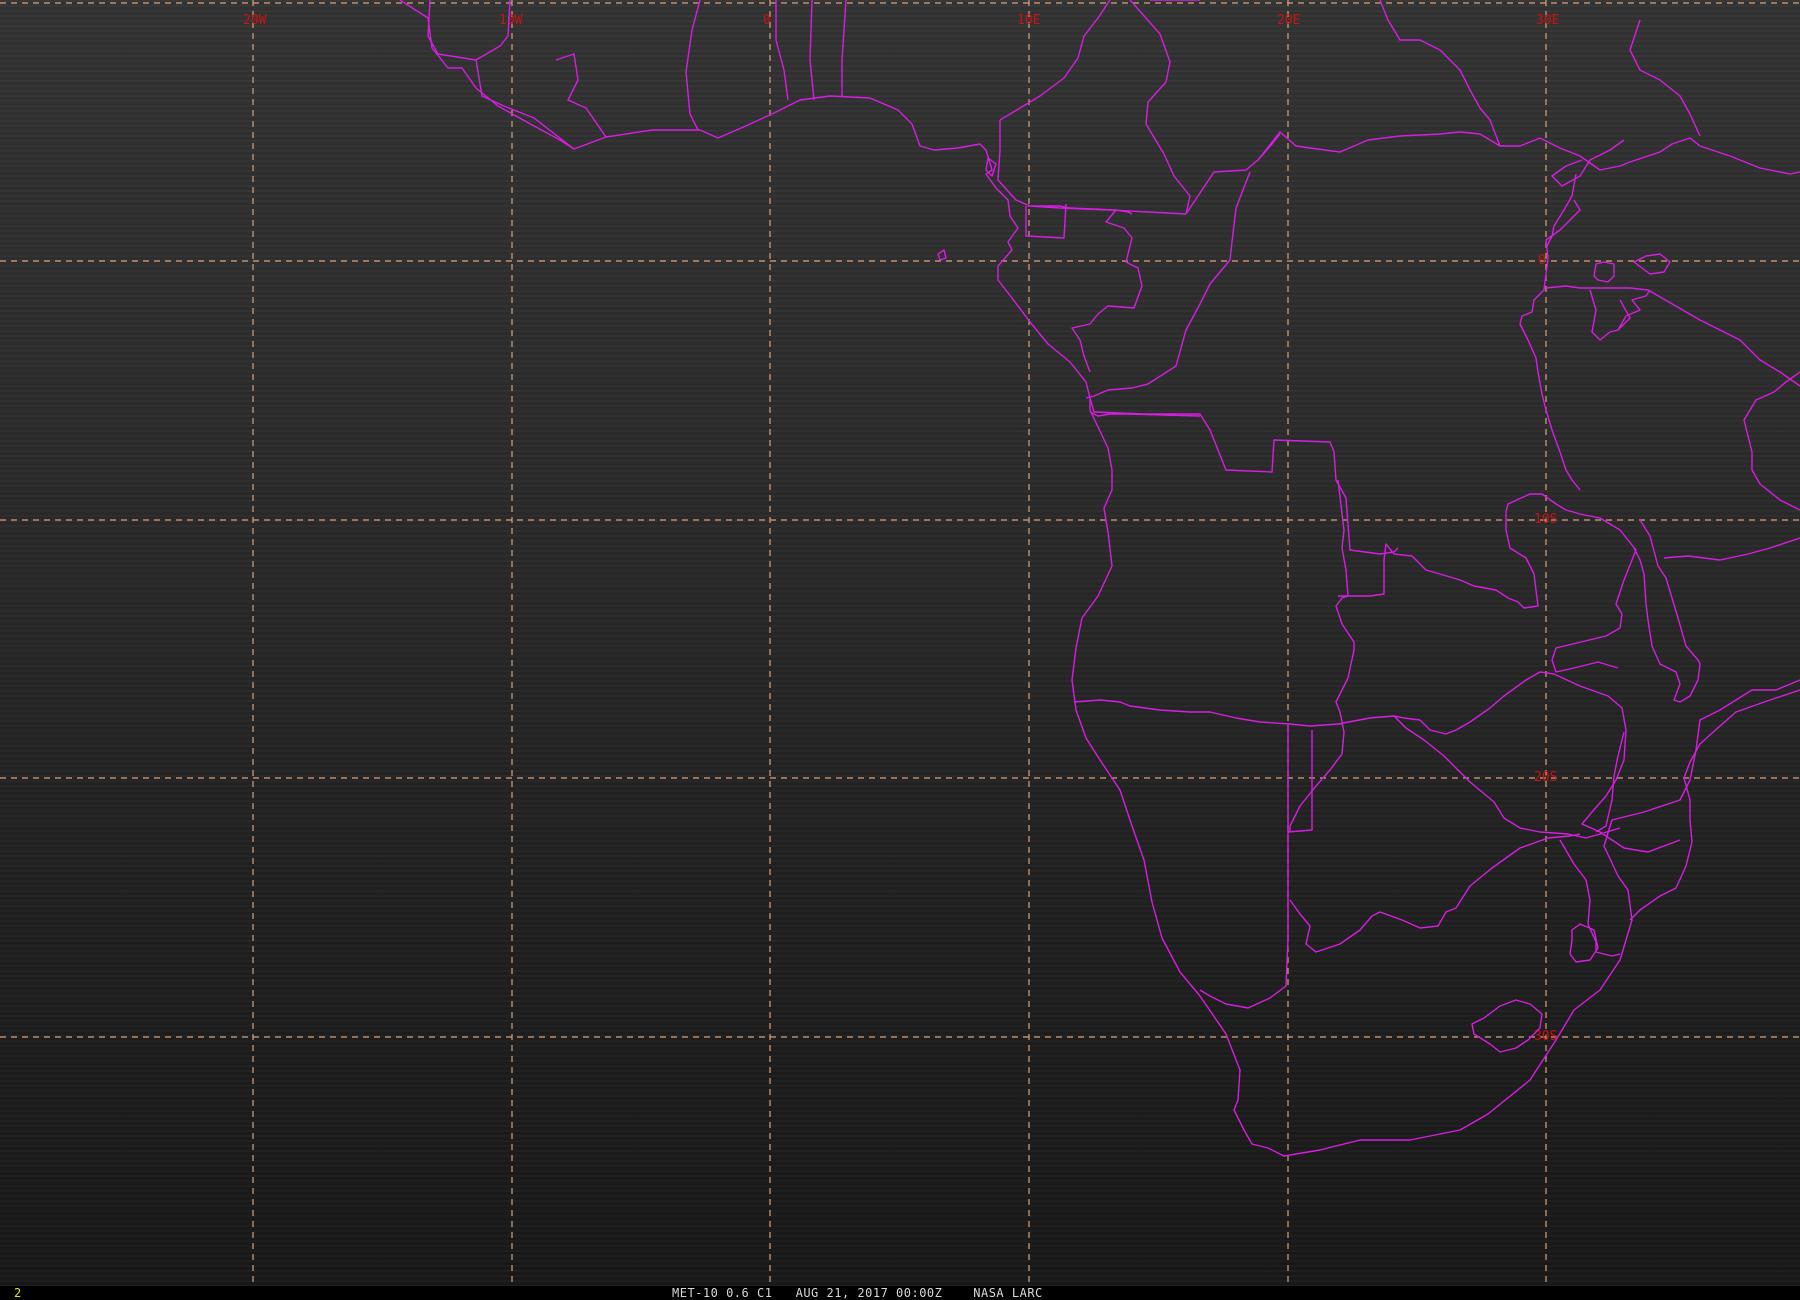  What do you see at coordinates (1198, 277) in the screenshot?
I see `central-africa-borders` at bounding box center [1198, 277].